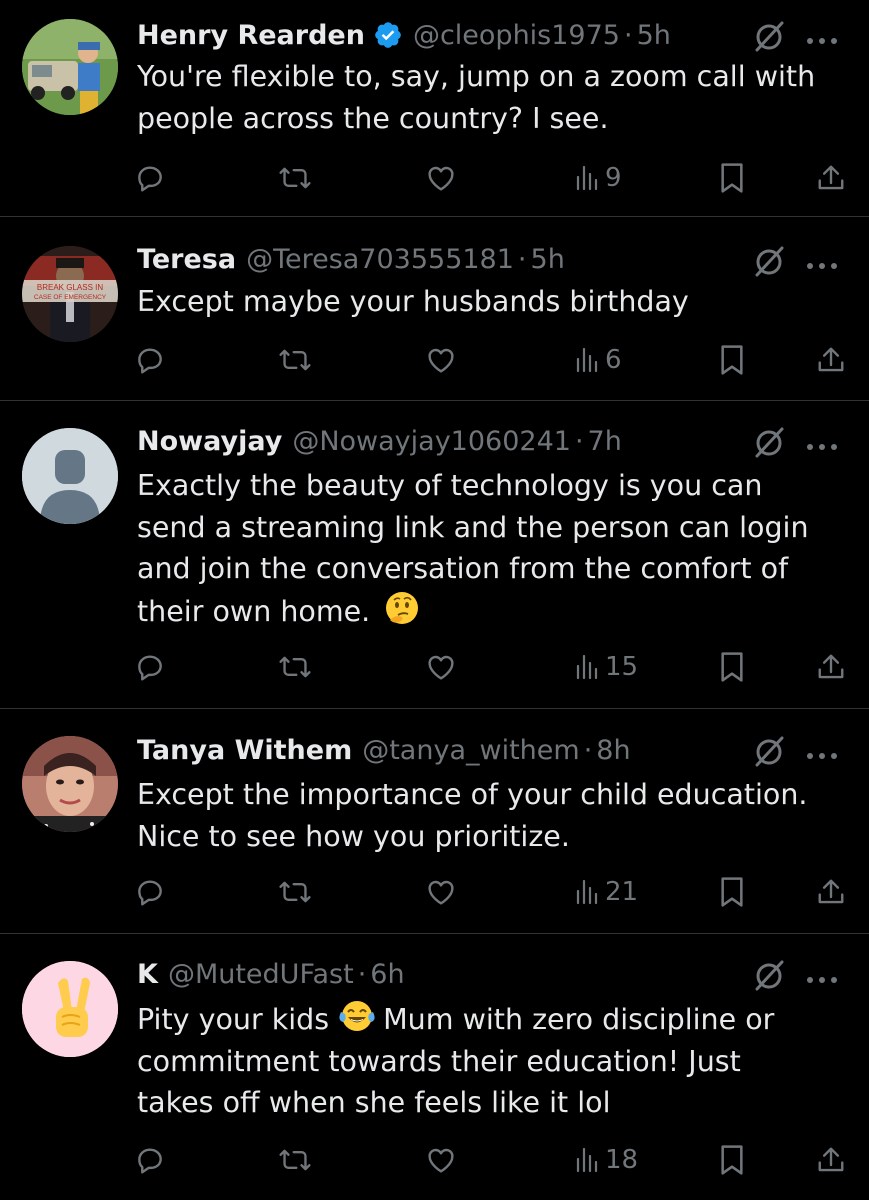 The image size is (869, 1200). Describe the element at coordinates (470, 750) in the screenshot. I see `author-handle: @tanya_withem` at that location.